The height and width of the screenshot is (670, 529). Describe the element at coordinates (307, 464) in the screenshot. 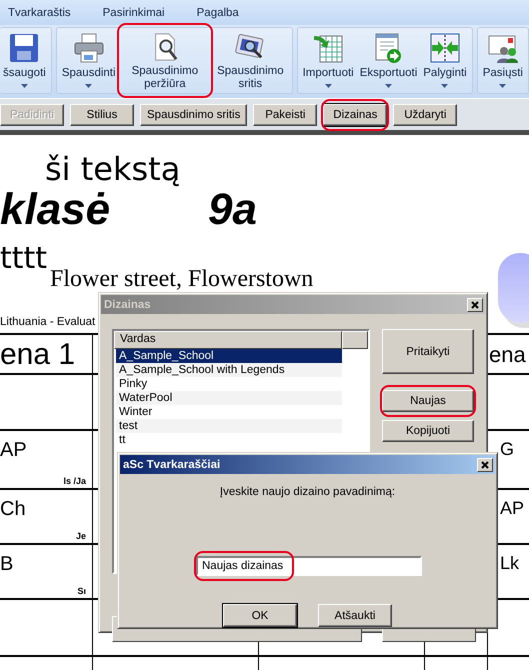

I see `dialog-title-bar: aSc Tvarkaraščiai` at that location.